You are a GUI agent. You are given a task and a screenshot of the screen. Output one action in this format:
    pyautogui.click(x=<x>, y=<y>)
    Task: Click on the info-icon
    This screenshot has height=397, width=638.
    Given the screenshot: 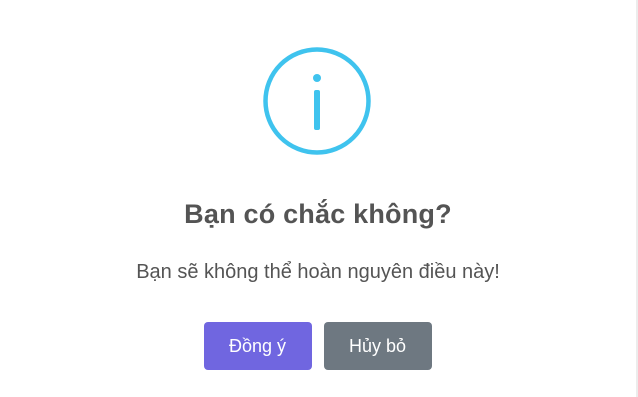 What is the action you would take?
    pyautogui.click(x=317, y=101)
    